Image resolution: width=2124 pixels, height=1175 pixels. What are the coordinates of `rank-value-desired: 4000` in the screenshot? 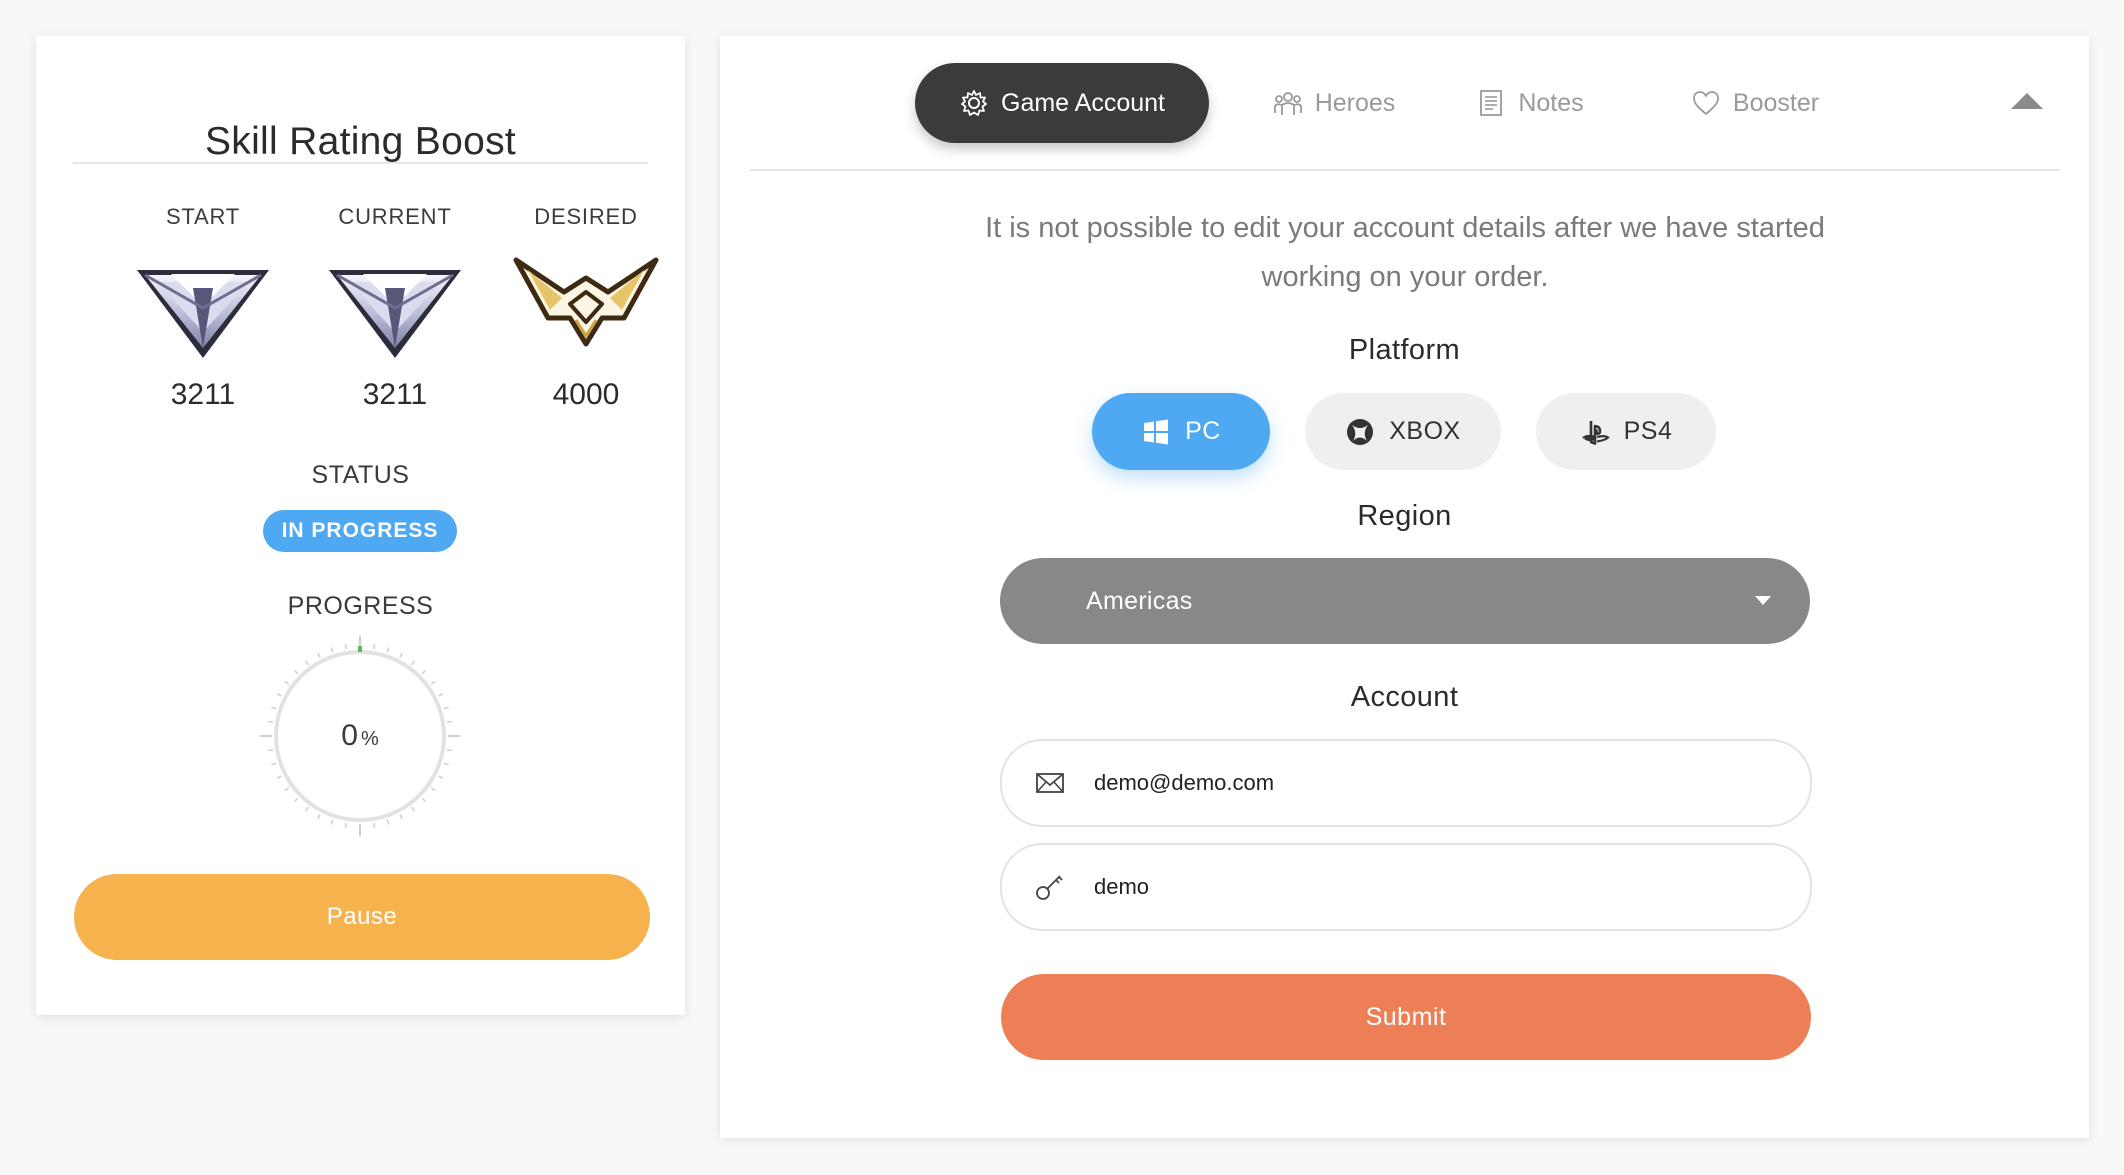 It's located at (586, 394).